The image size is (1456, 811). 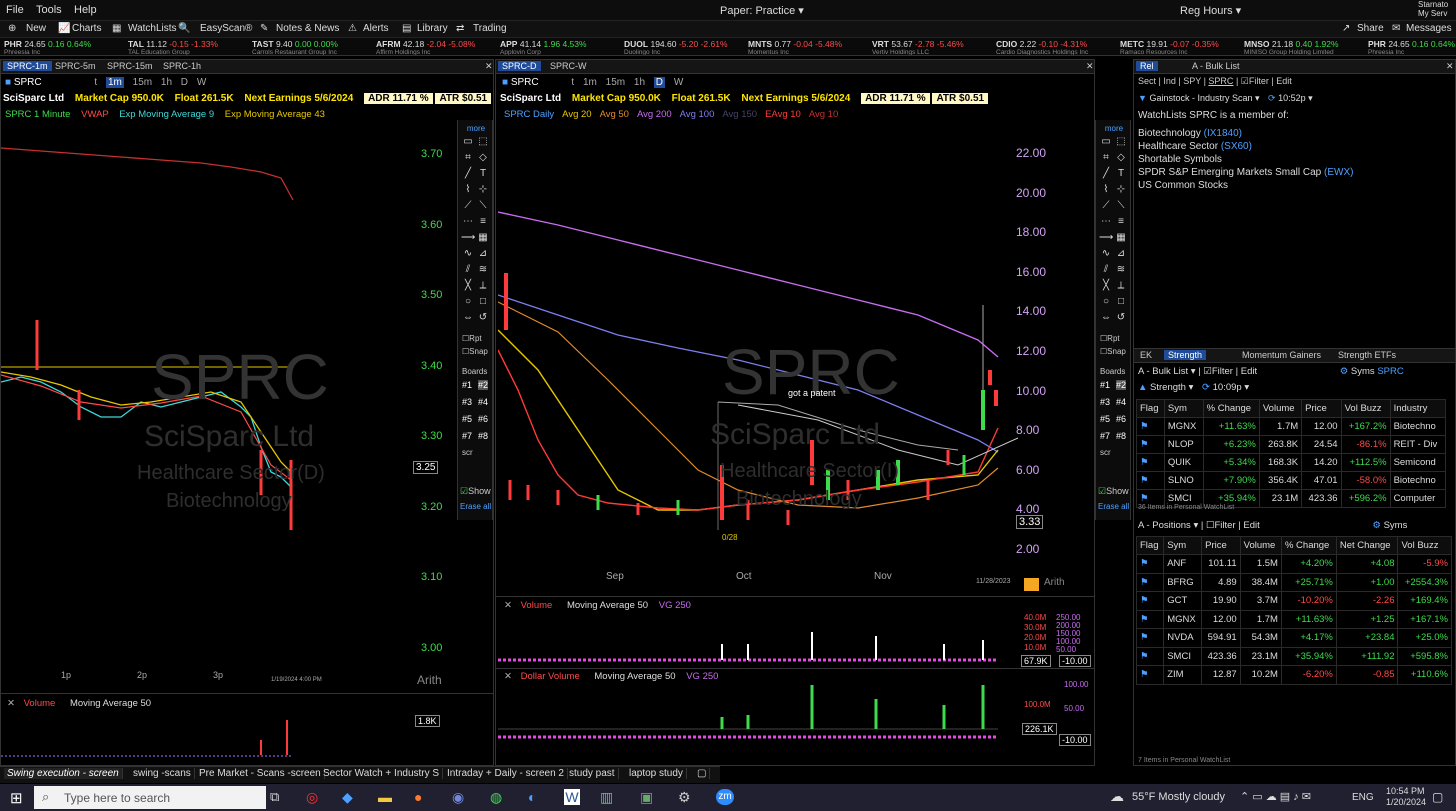 What do you see at coordinates (483, 222) in the screenshot?
I see `drawing-tool-icon: ≡` at bounding box center [483, 222].